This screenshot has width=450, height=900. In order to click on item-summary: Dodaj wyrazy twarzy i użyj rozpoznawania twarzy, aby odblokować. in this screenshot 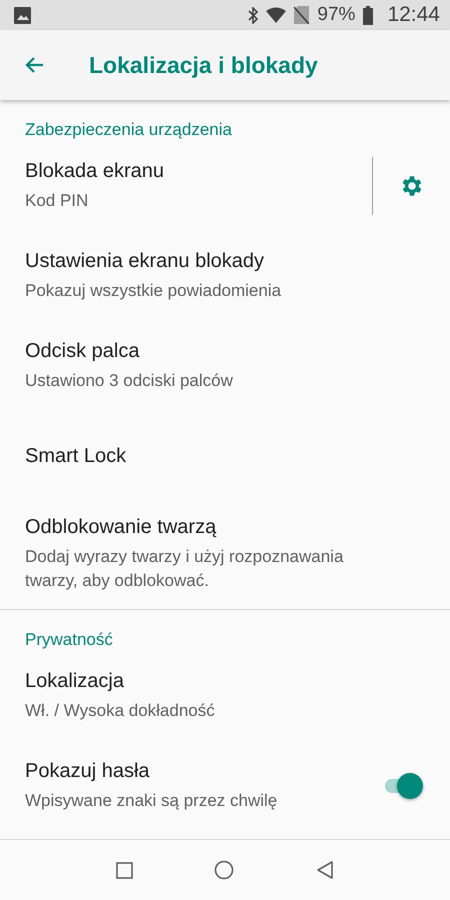, I will do `click(184, 569)`.